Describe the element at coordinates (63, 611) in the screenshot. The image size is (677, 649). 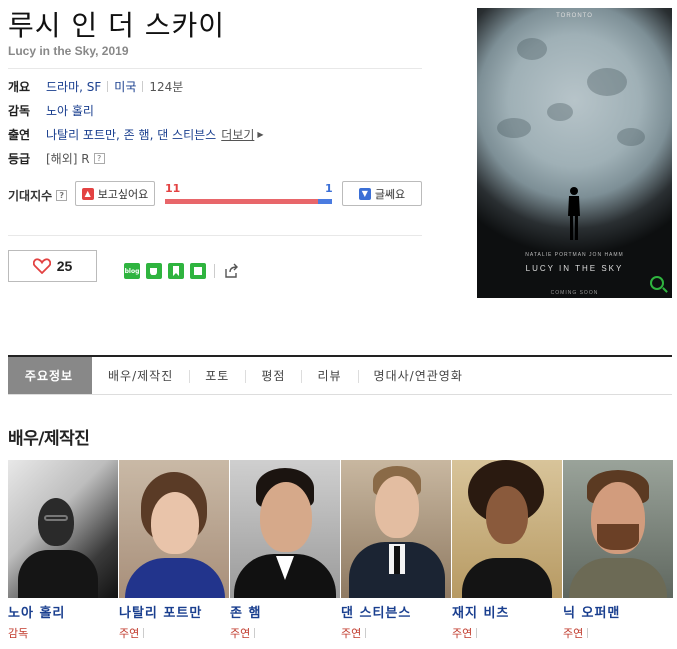
I see `person-name: 노아 홀리` at that location.